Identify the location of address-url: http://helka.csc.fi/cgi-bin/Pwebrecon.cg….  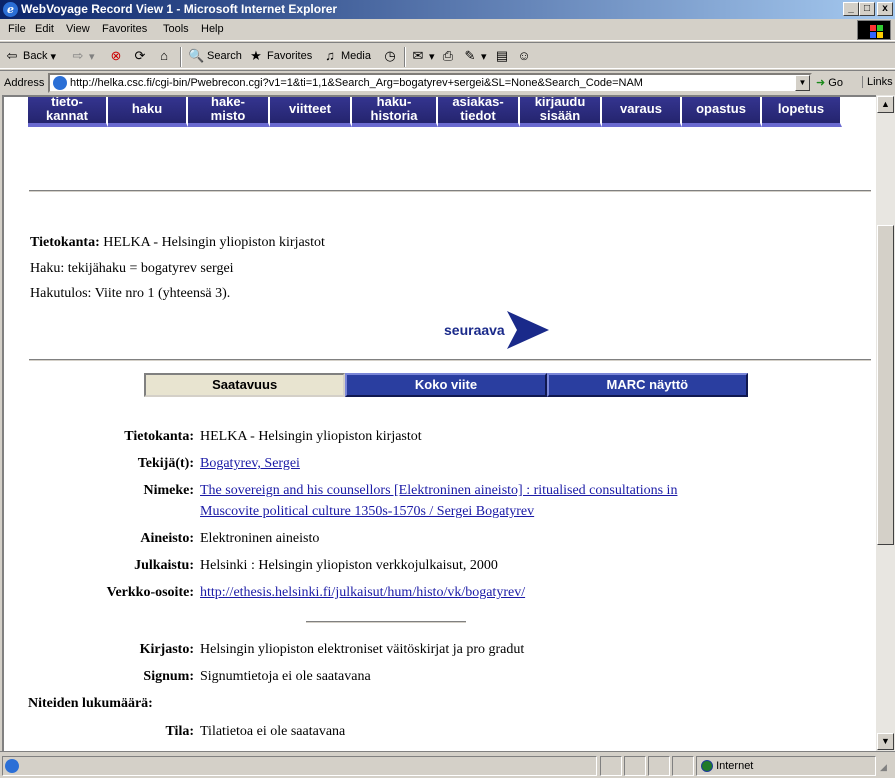
(356, 83).